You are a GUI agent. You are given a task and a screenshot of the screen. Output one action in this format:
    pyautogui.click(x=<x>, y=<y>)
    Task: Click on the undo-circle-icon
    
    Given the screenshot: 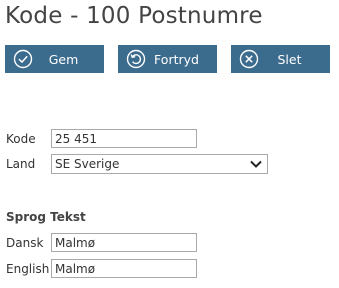 What is the action you would take?
    pyautogui.click(x=136, y=59)
    